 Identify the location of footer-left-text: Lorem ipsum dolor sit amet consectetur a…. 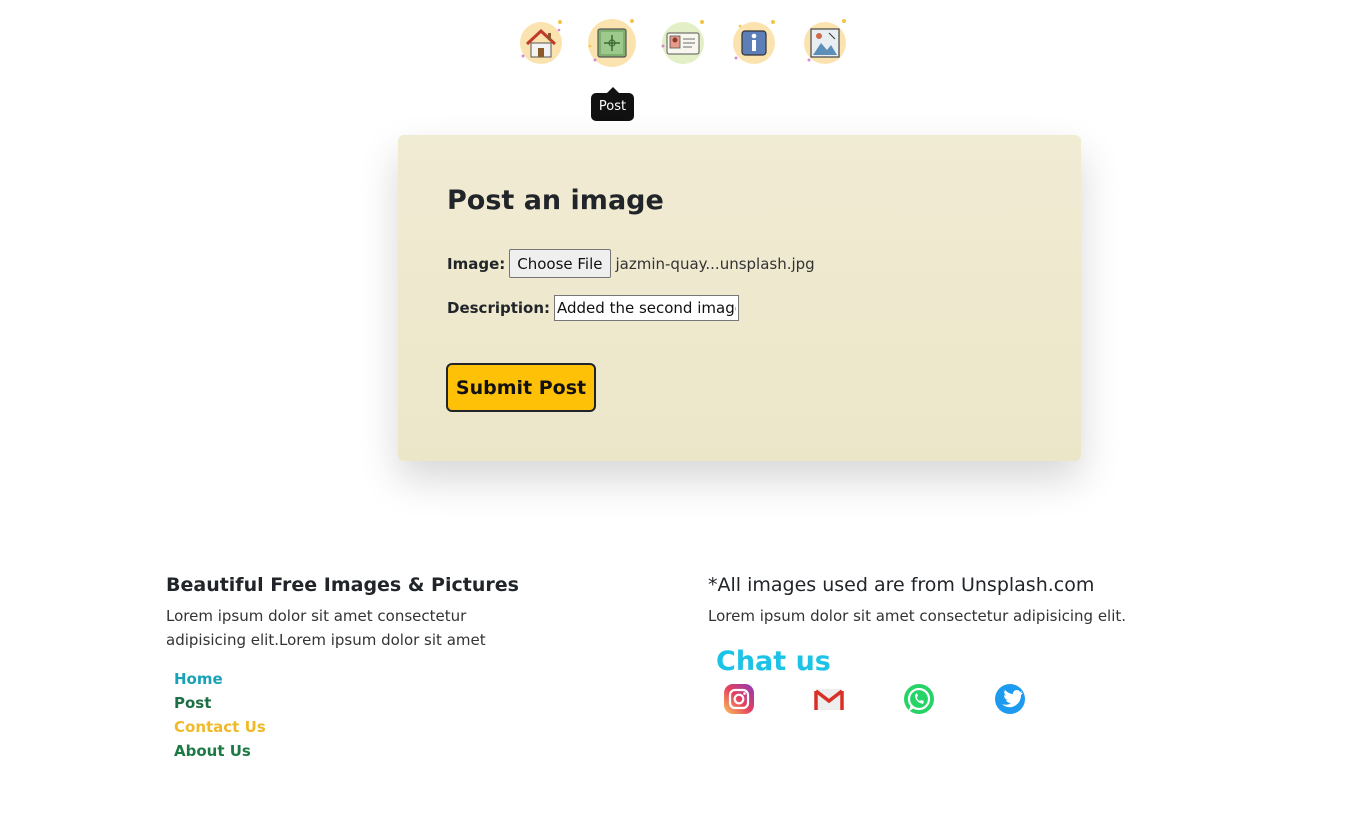
(326, 628).